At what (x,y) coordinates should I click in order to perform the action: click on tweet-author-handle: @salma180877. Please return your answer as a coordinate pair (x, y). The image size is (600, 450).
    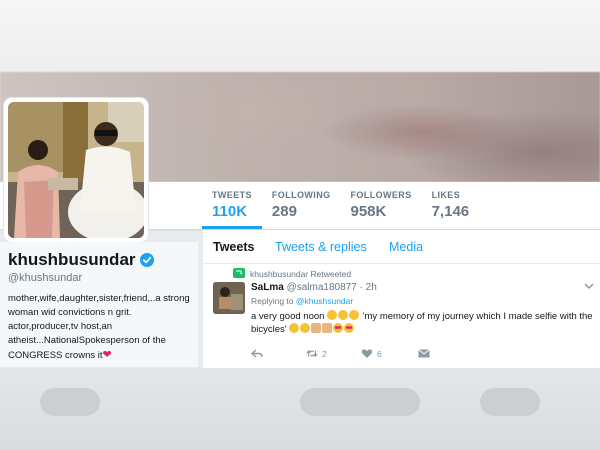
    Looking at the image, I should click on (322, 287).